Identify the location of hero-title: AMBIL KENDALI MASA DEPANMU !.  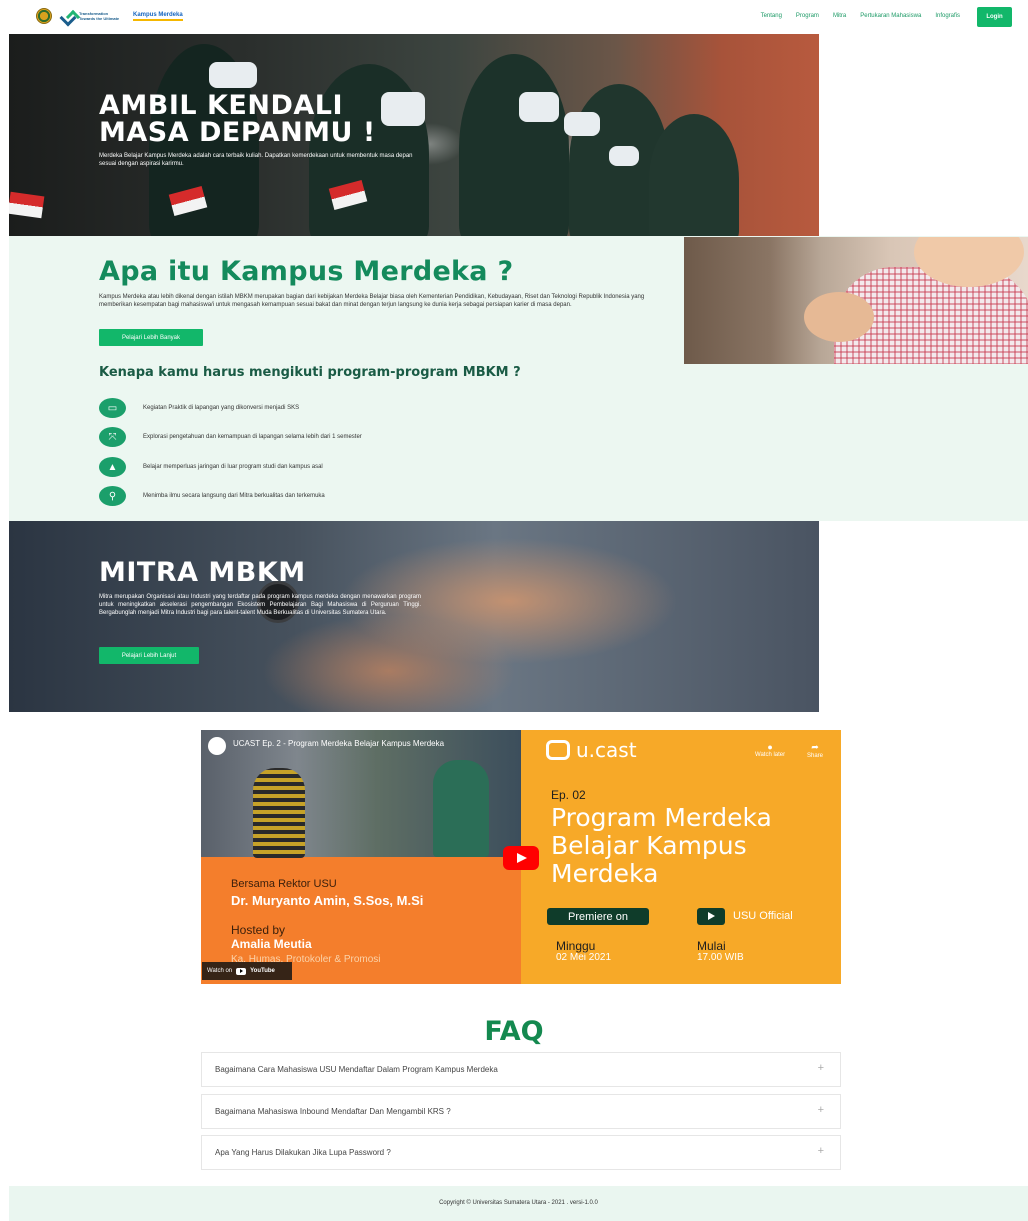
(269, 119).